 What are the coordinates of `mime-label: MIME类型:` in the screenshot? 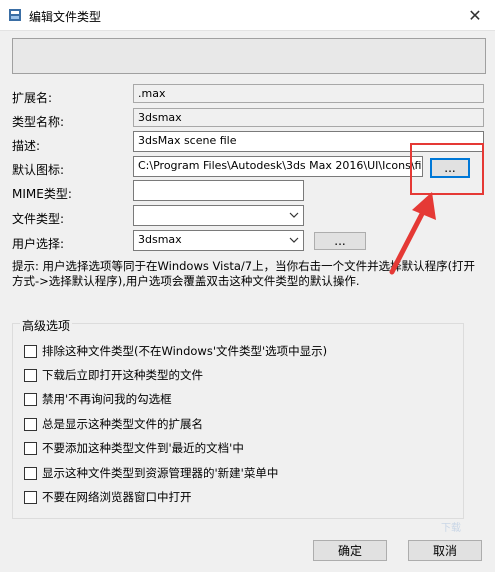 It's located at (42, 194).